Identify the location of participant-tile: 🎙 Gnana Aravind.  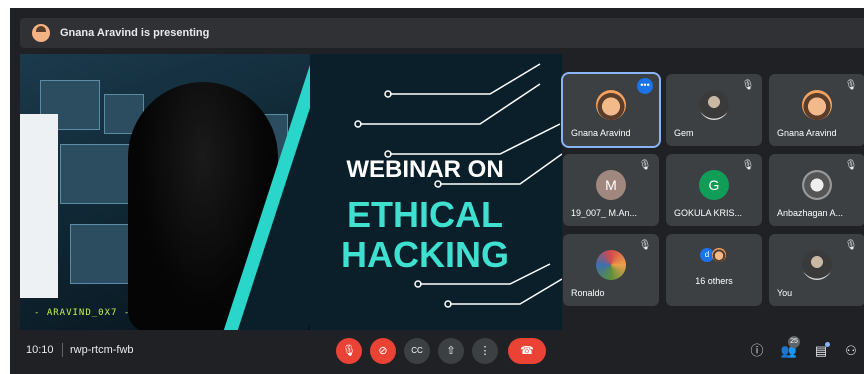
(816, 110).